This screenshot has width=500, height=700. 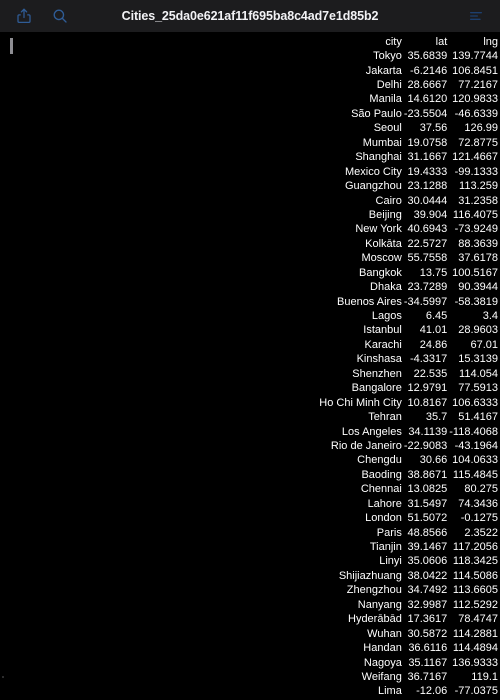 What do you see at coordinates (390, 561) in the screenshot?
I see `cell-city: Linyi` at bounding box center [390, 561].